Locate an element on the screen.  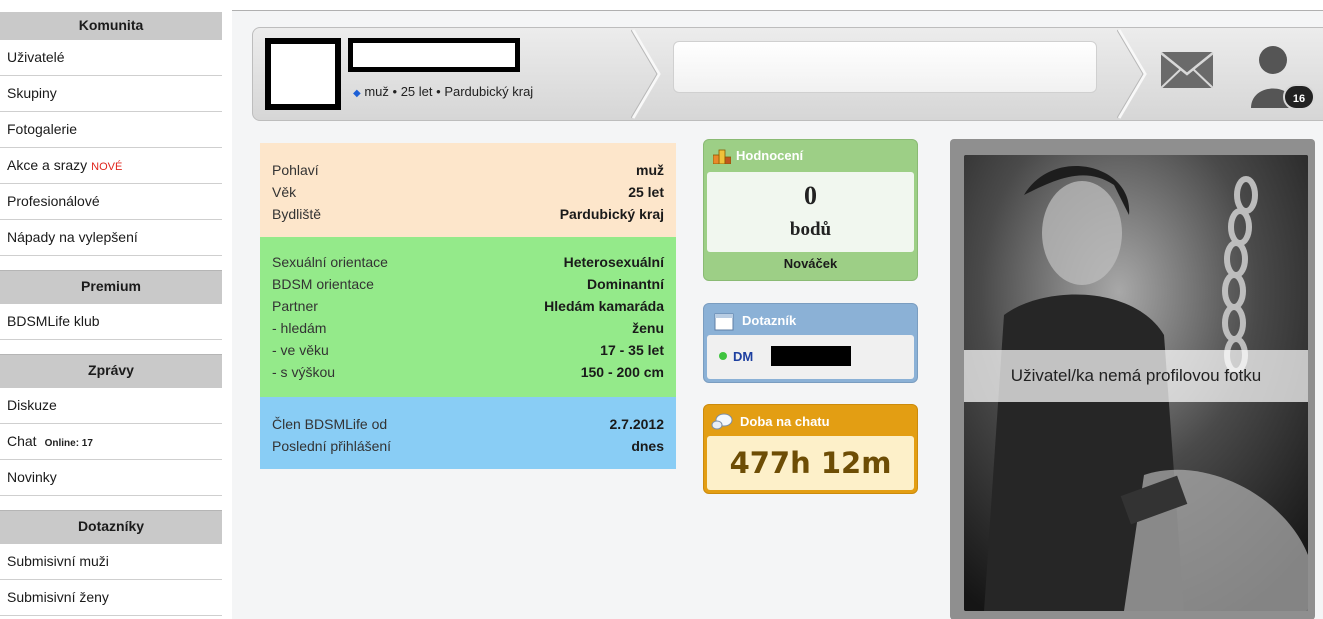
sidebar-item-uzivatele: Uživatelé is located at coordinates (111, 58).